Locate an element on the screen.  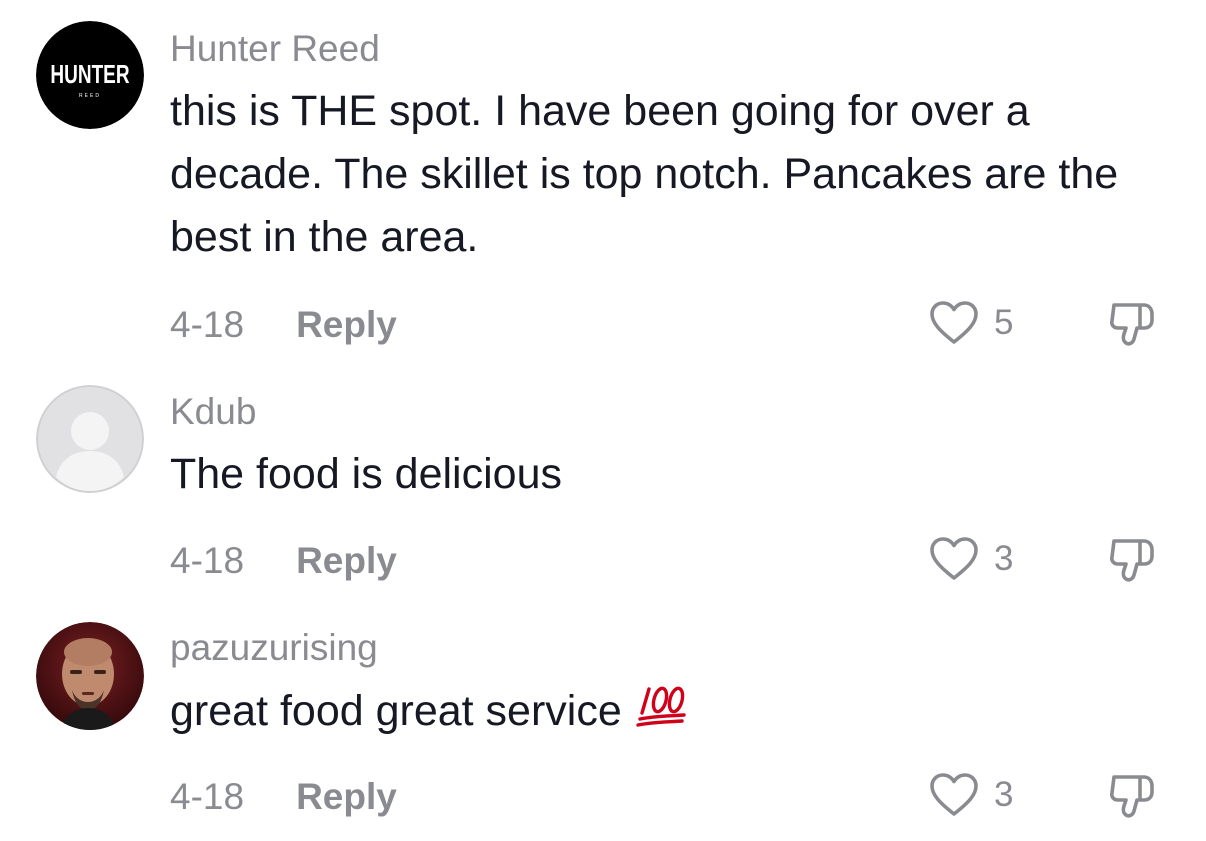
like-button: 5 is located at coordinates (970, 323).